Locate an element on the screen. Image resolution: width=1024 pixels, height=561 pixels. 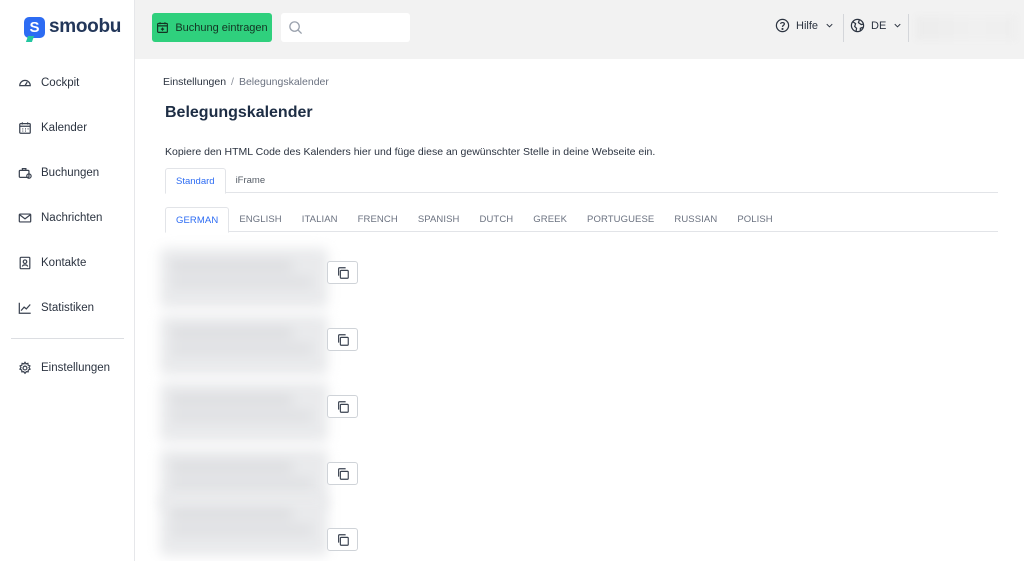
sidebar-item-einstellungen: Einstellungen is located at coordinates (67, 367).